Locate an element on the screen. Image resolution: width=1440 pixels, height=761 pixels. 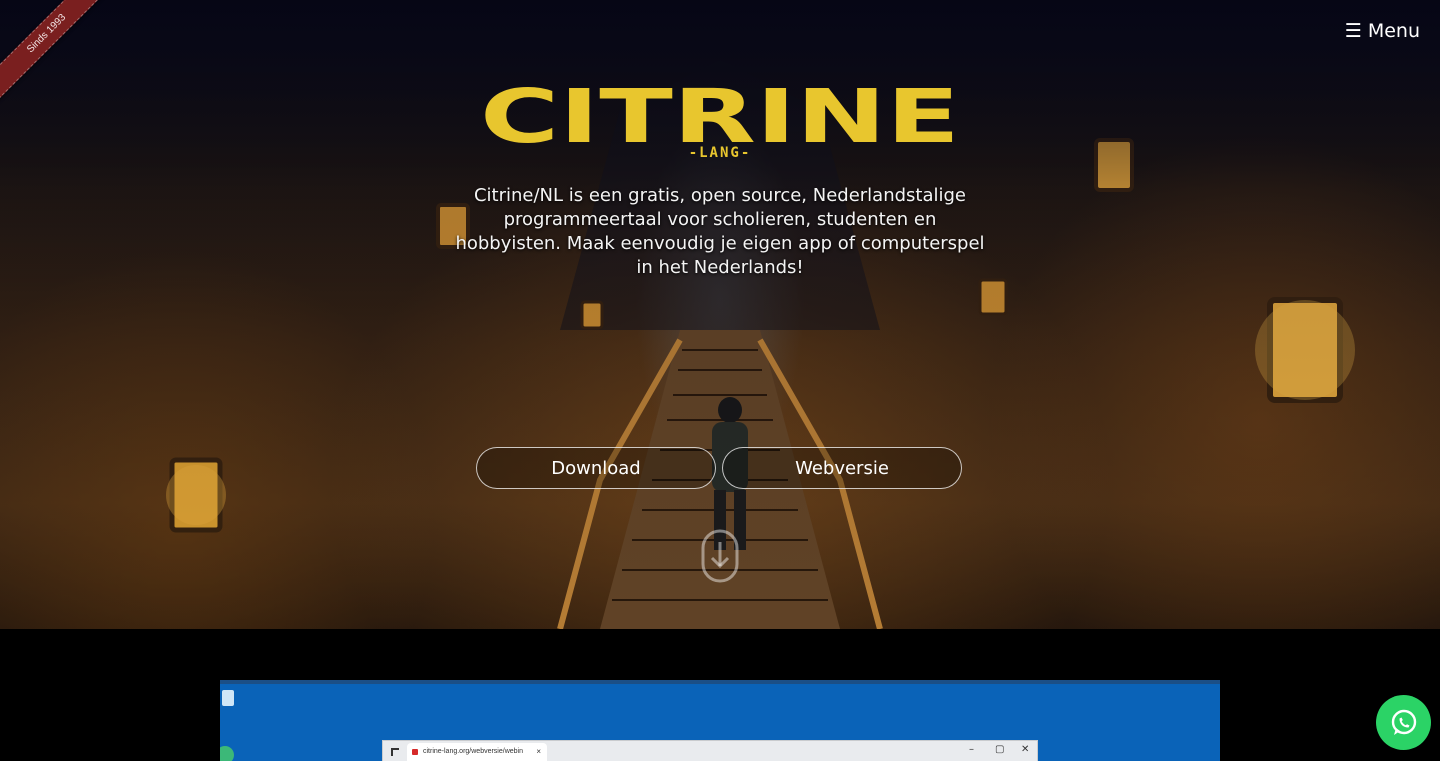
recycle-bin-icon is located at coordinates (228, 698).